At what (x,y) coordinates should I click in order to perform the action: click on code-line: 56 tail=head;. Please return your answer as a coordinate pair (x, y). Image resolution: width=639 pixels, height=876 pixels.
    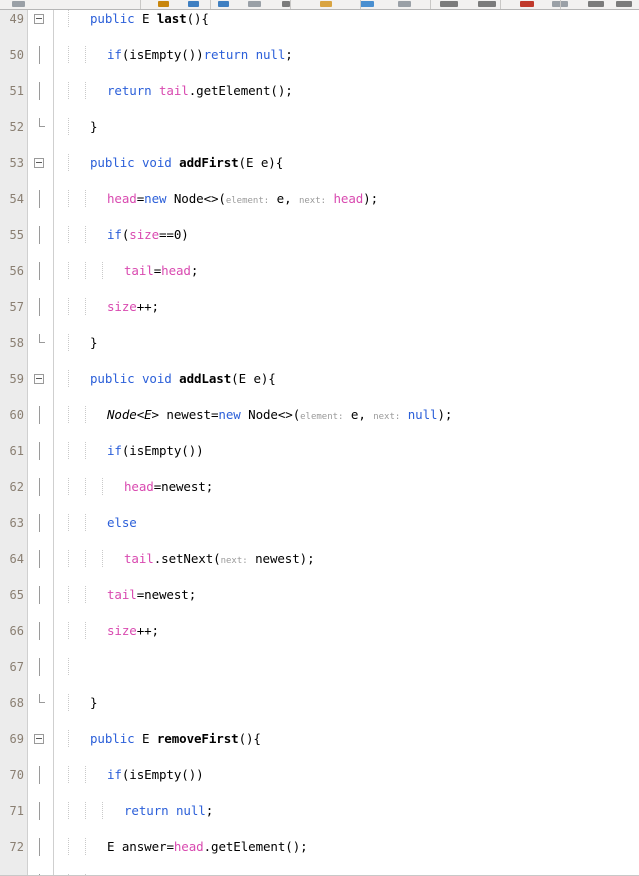
    Looking at the image, I should click on (319, 271).